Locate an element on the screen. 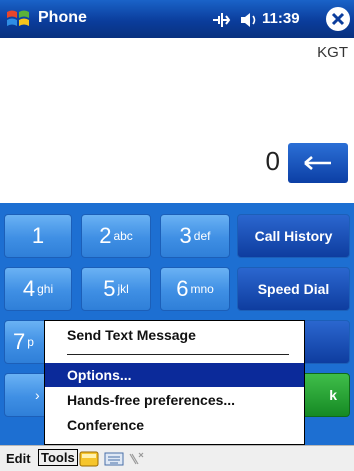 The image size is (354, 471). clock: 11:39 is located at coordinates (281, 18).